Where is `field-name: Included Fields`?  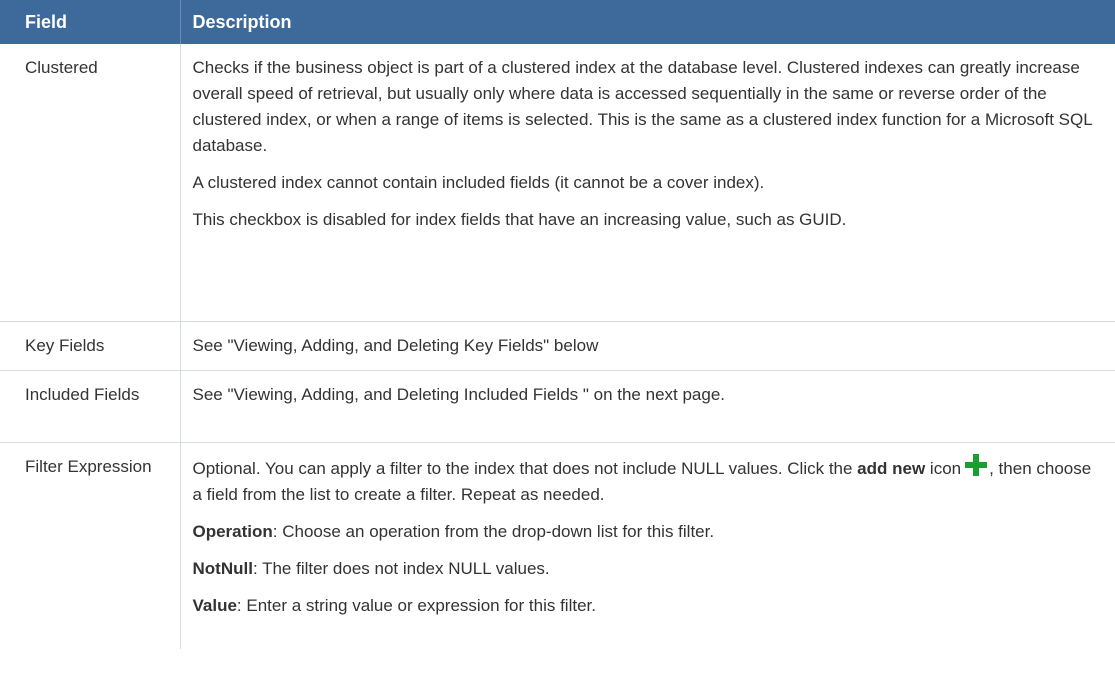 field-name: Included Fields is located at coordinates (82, 394).